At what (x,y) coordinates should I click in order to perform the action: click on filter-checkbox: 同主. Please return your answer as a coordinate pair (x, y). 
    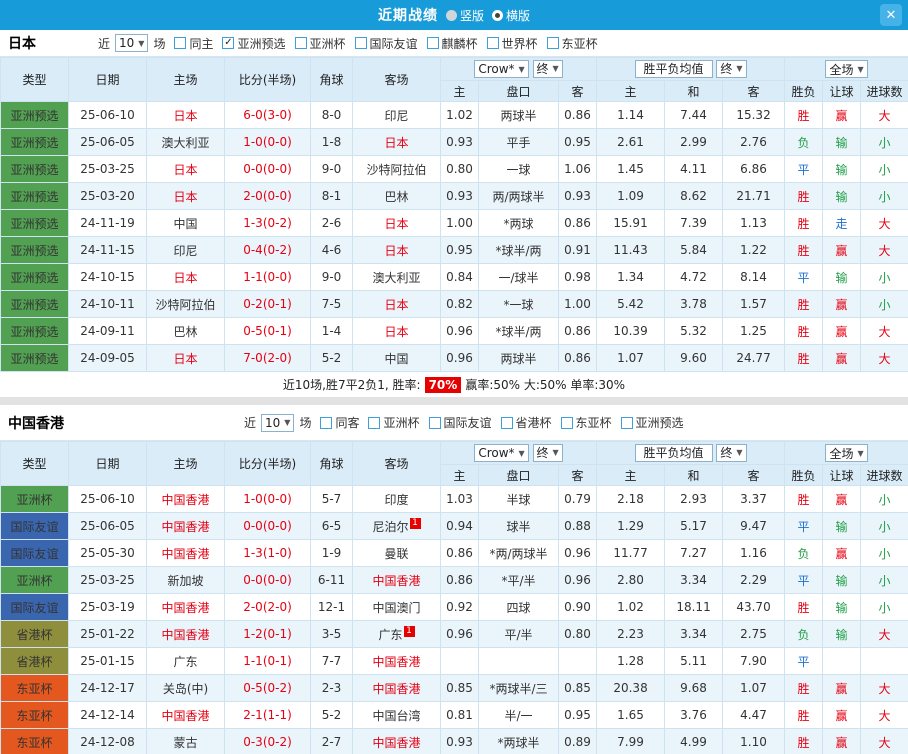
    Looking at the image, I should click on (193, 43).